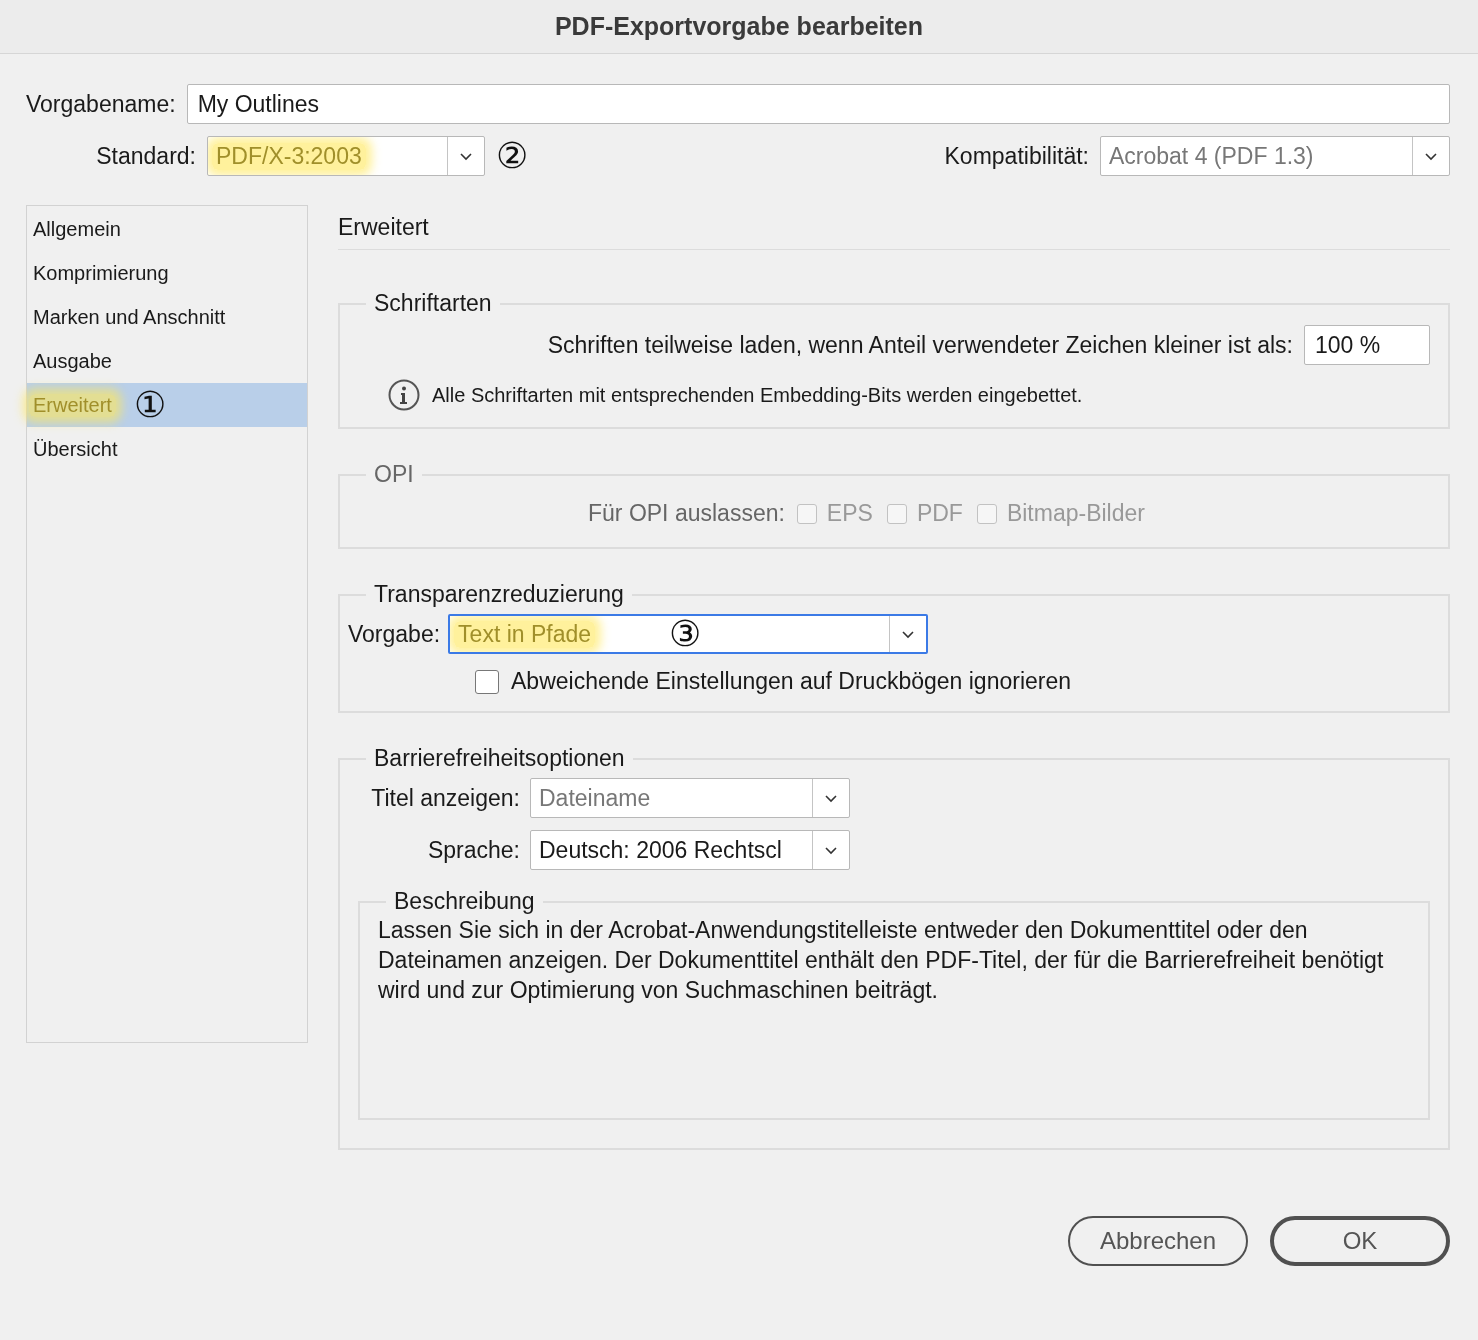 The image size is (1478, 1340). What do you see at coordinates (404, 395) in the screenshot?
I see `info-icon` at bounding box center [404, 395].